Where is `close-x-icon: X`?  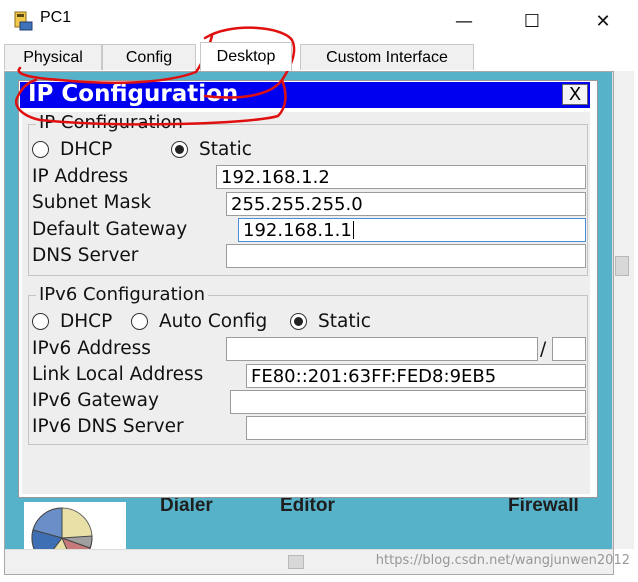 close-x-icon: X is located at coordinates (575, 94).